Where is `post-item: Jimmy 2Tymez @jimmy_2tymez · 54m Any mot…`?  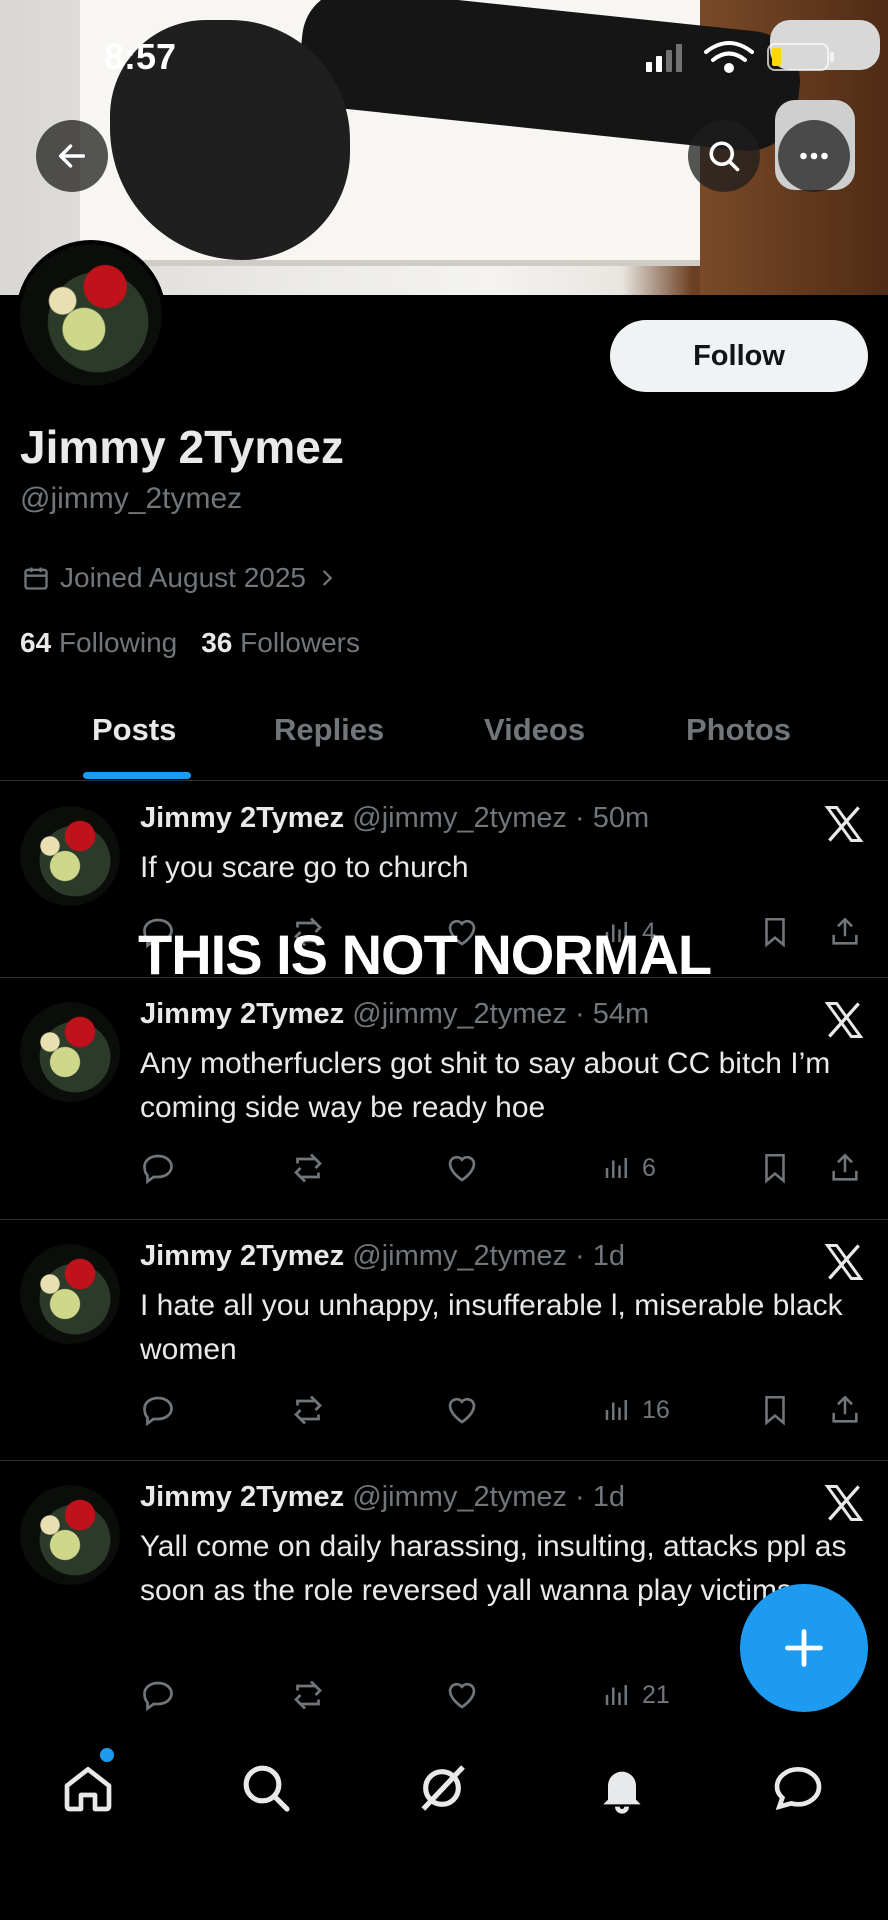
post-item: Jimmy 2Tymez @jimmy_2tymez · 54m Any mot… is located at coordinates (444, 1099).